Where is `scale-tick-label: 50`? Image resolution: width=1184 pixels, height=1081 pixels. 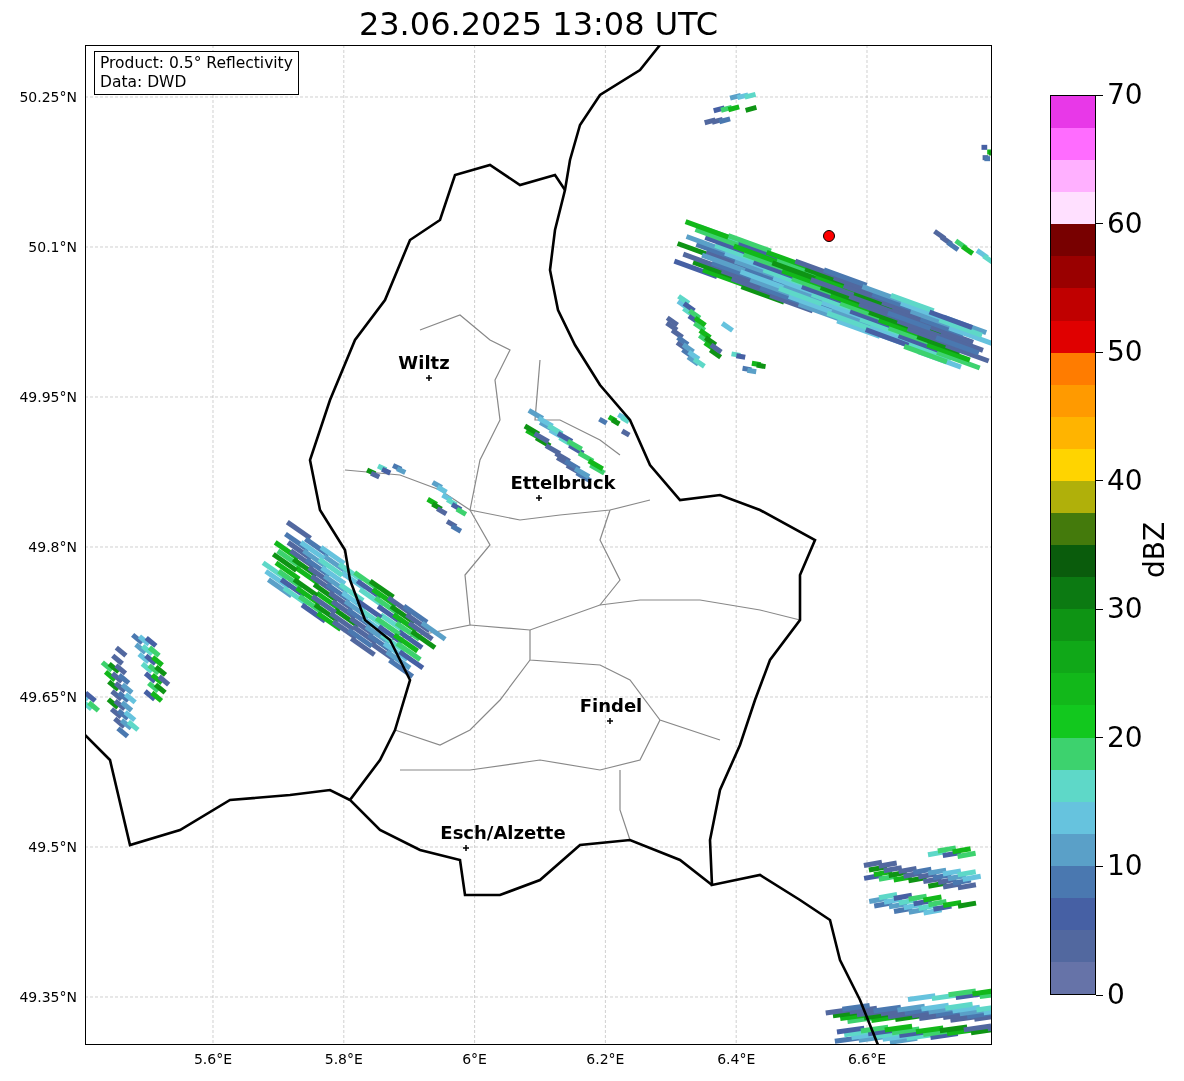 scale-tick-label: 50 is located at coordinates (1125, 352).